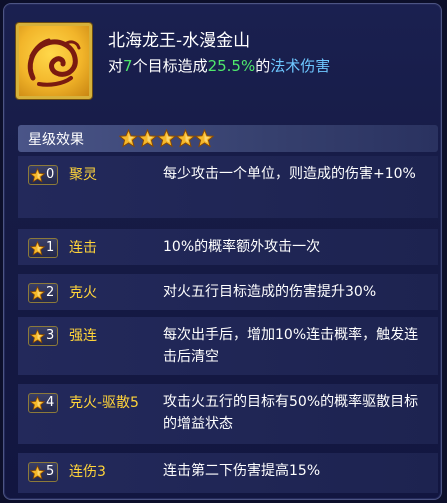 This screenshot has height=503, width=447. Describe the element at coordinates (43, 403) in the screenshot. I see `star-level-badge: 4` at that location.